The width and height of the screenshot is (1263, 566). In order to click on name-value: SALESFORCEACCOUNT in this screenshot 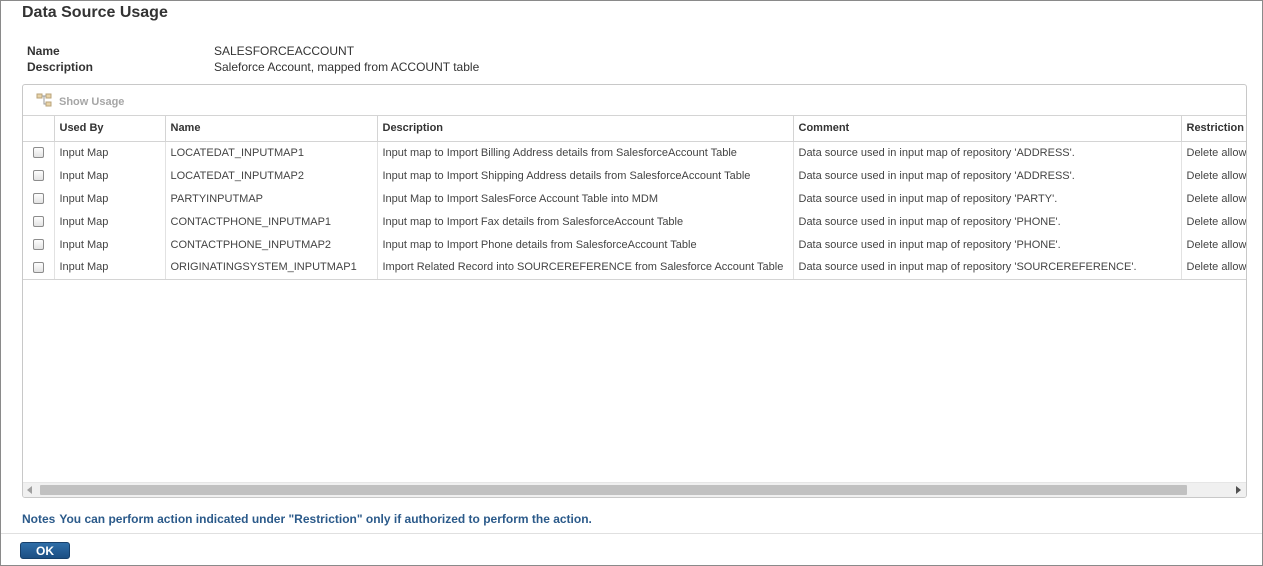, I will do `click(284, 51)`.